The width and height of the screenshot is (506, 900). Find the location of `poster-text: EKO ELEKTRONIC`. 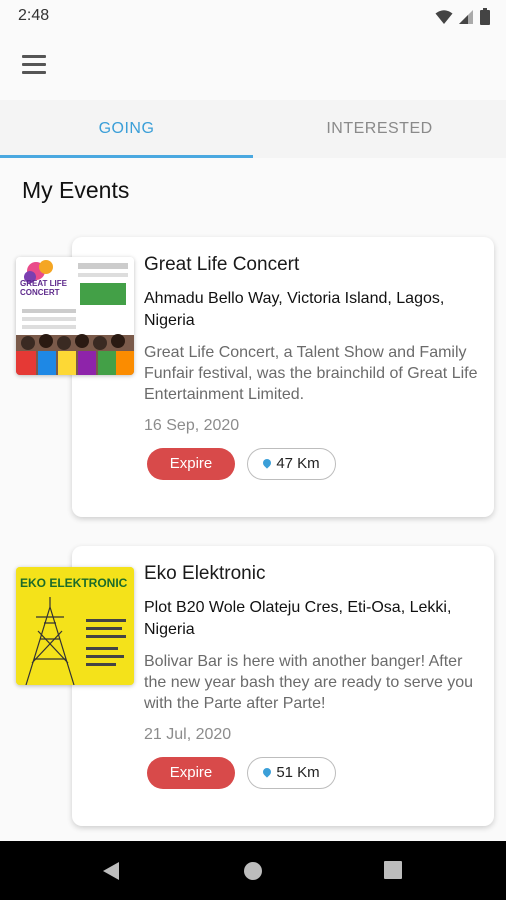

poster-text: EKO ELEKTRONIC is located at coordinates (74, 583).